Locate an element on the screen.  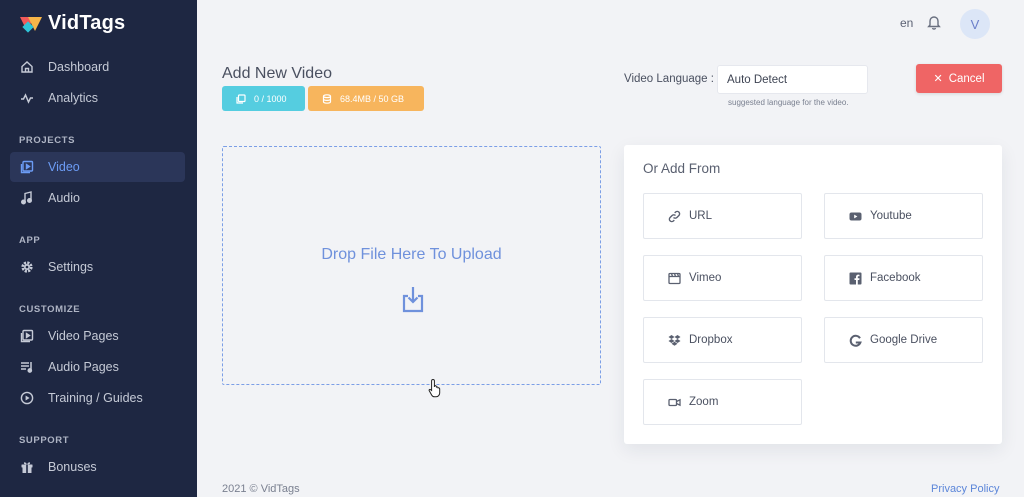
youtube-icon is located at coordinates (855, 216).